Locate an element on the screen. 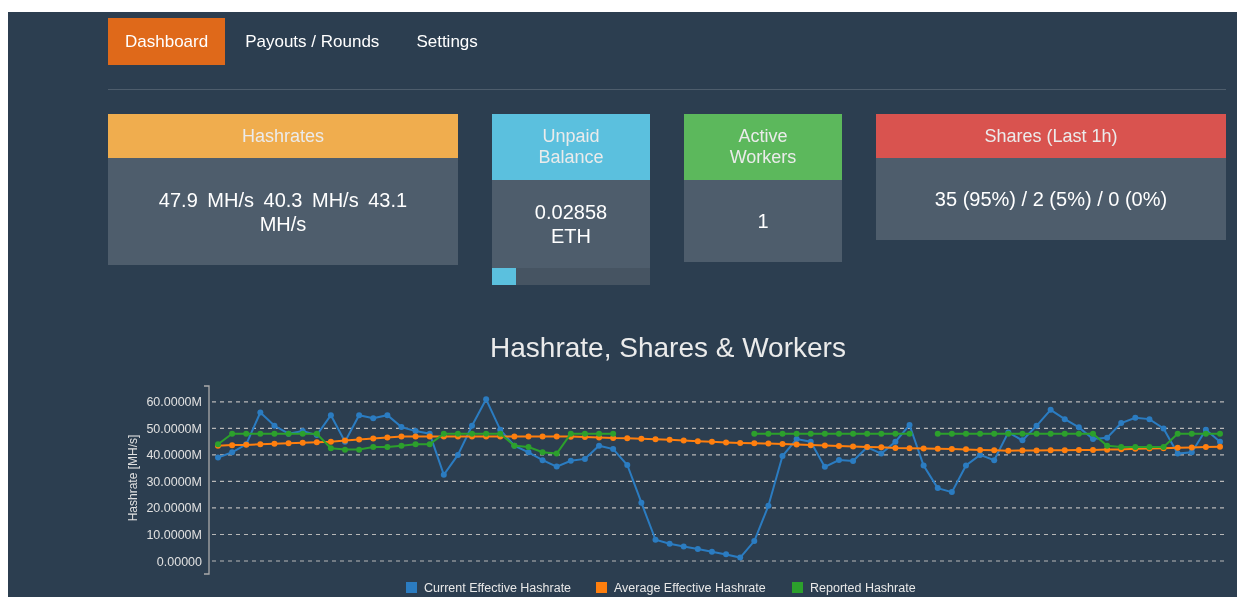 Image resolution: width=1243 pixels, height=597 pixels. axis-tick-label: 30.0000M is located at coordinates (174, 481).